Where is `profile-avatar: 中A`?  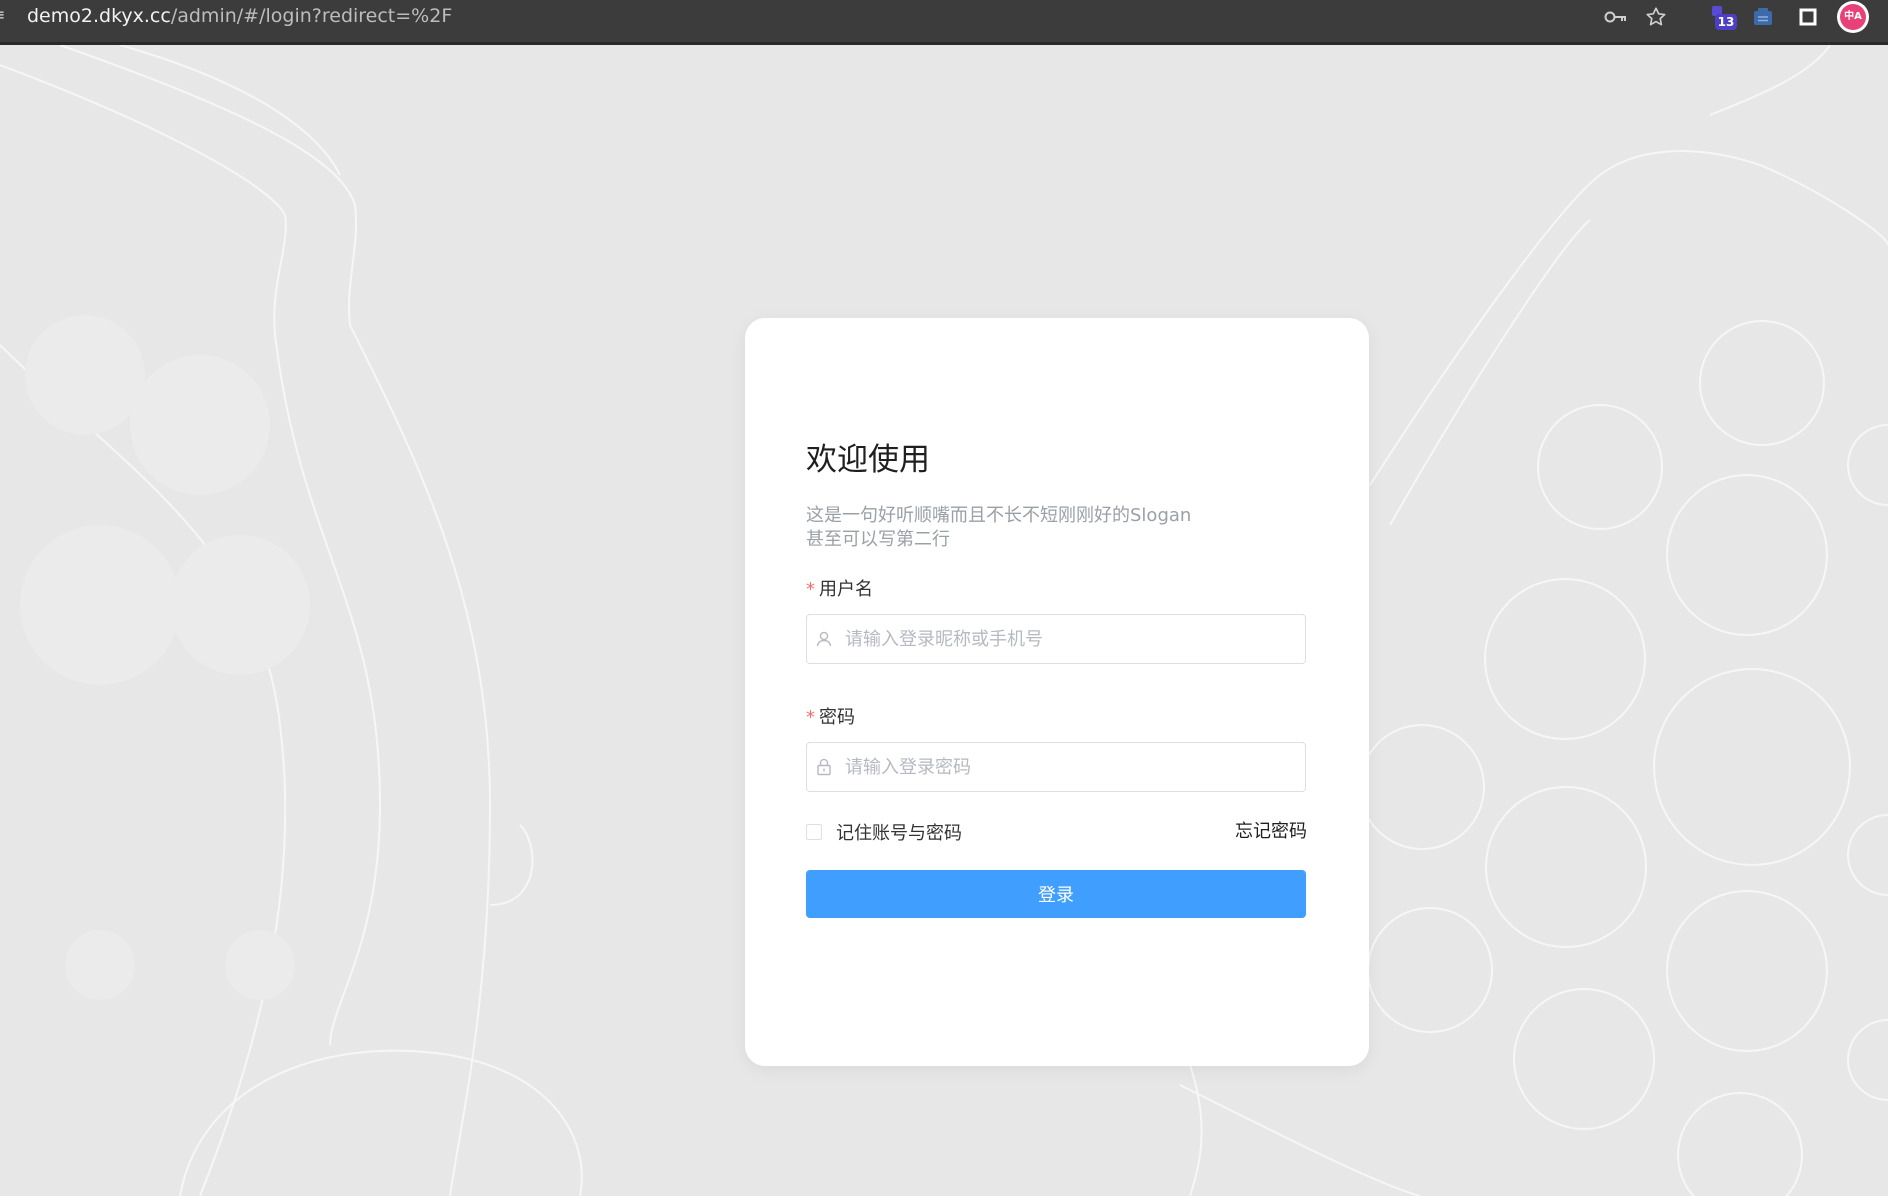 profile-avatar: 中A is located at coordinates (1853, 17).